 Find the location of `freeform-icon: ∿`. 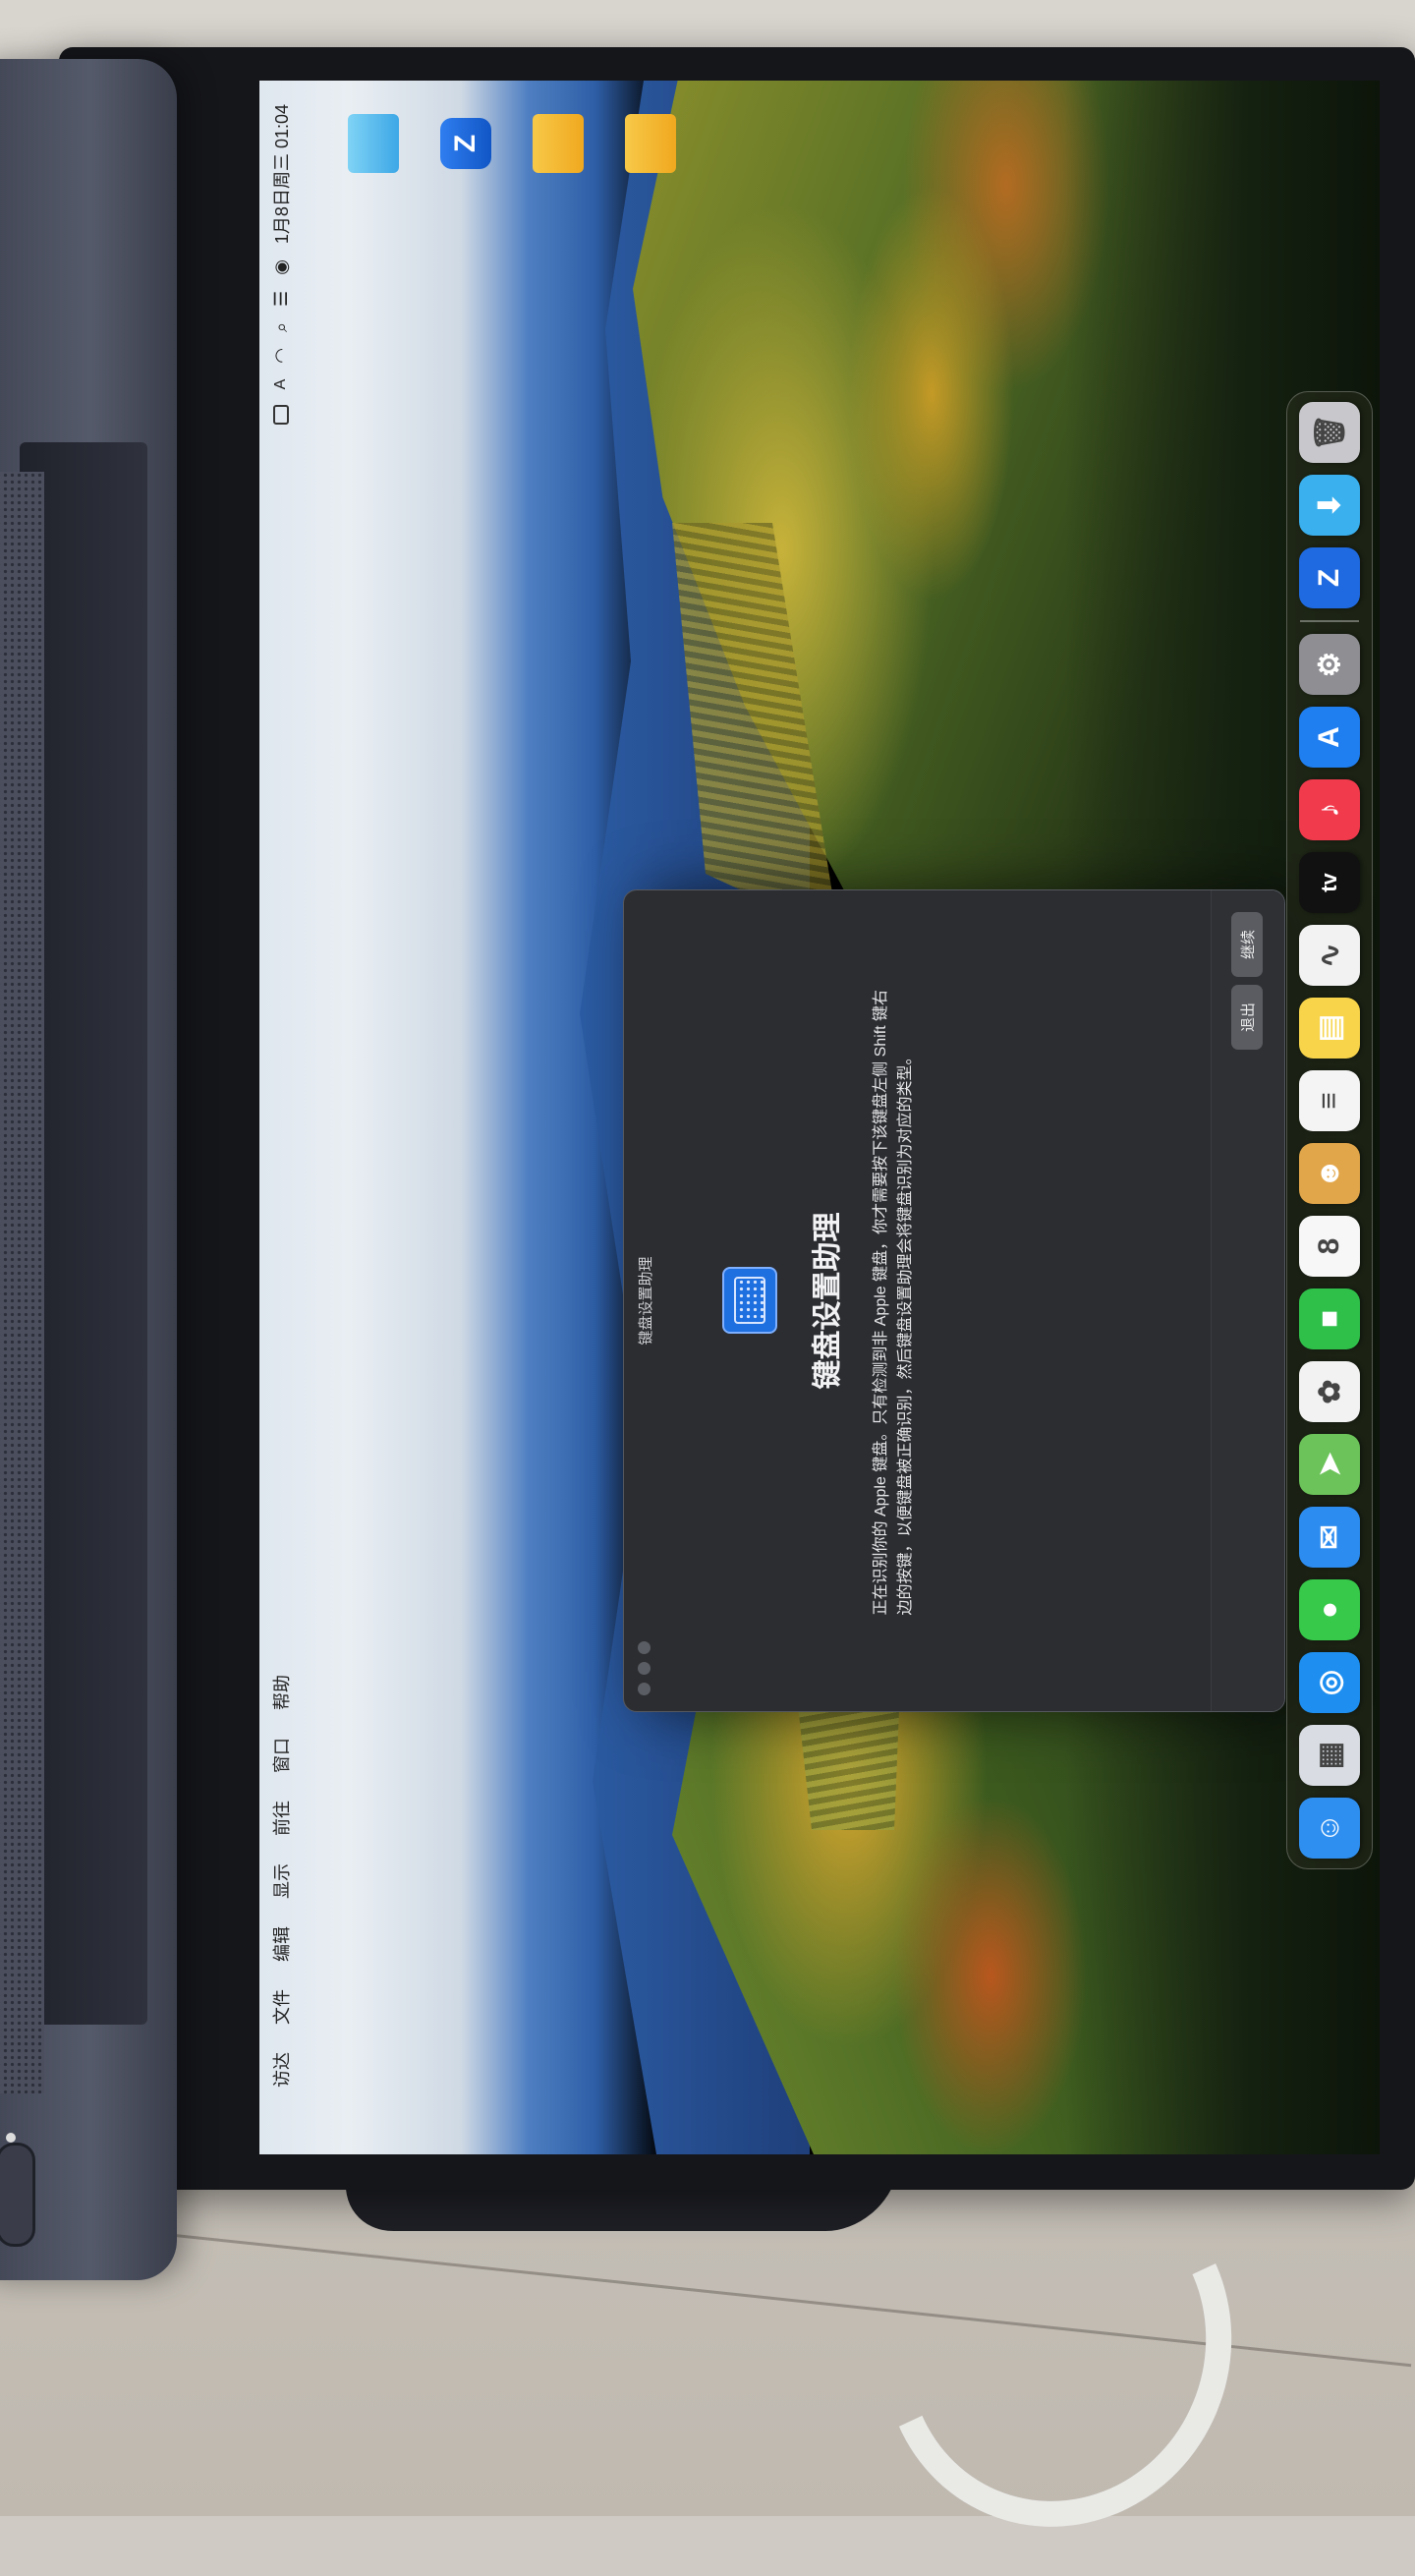

freeform-icon: ∿ is located at coordinates (1329, 956).